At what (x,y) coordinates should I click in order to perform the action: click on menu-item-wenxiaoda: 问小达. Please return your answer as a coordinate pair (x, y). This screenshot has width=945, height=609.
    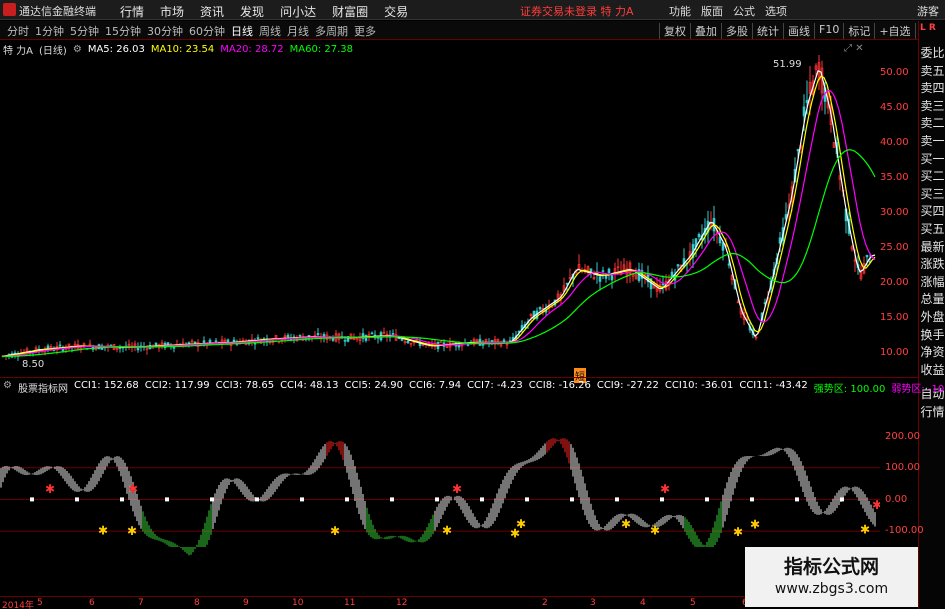
    Looking at the image, I should click on (298, 11).